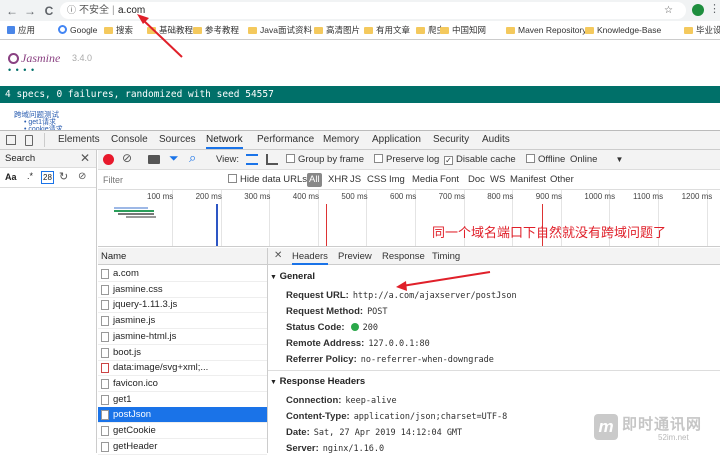  What do you see at coordinates (606, 427) in the screenshot?
I see `watermark-logo: m` at bounding box center [606, 427].